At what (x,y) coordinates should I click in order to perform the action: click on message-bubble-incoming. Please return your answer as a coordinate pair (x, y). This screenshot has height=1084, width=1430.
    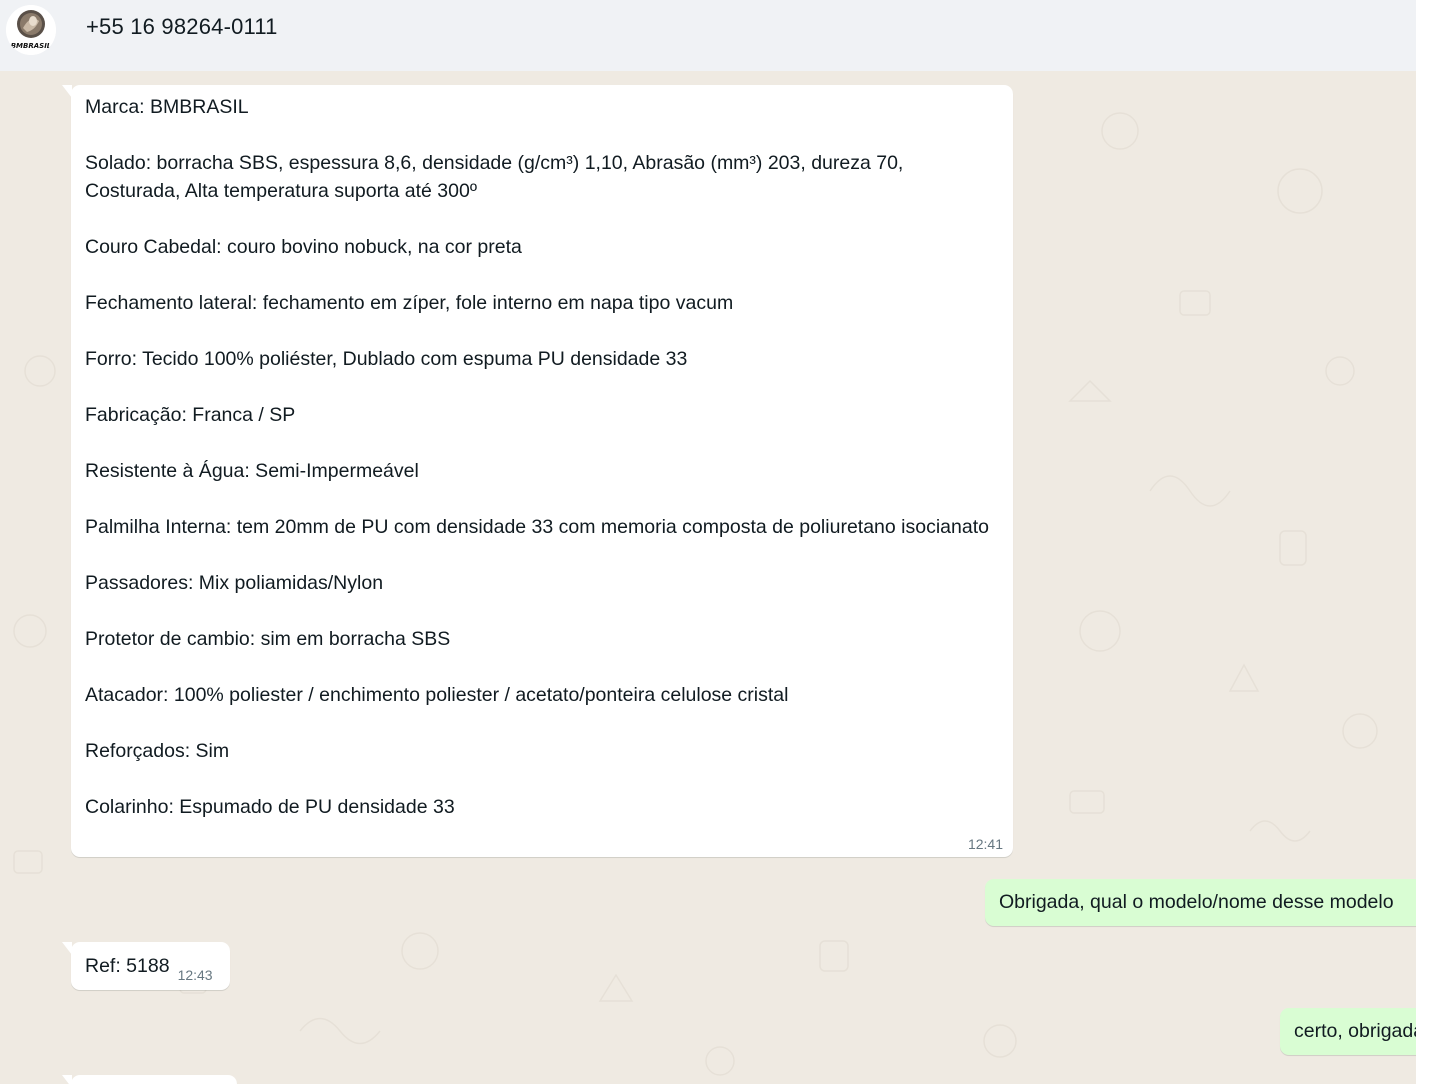
    Looking at the image, I should click on (149, 1079).